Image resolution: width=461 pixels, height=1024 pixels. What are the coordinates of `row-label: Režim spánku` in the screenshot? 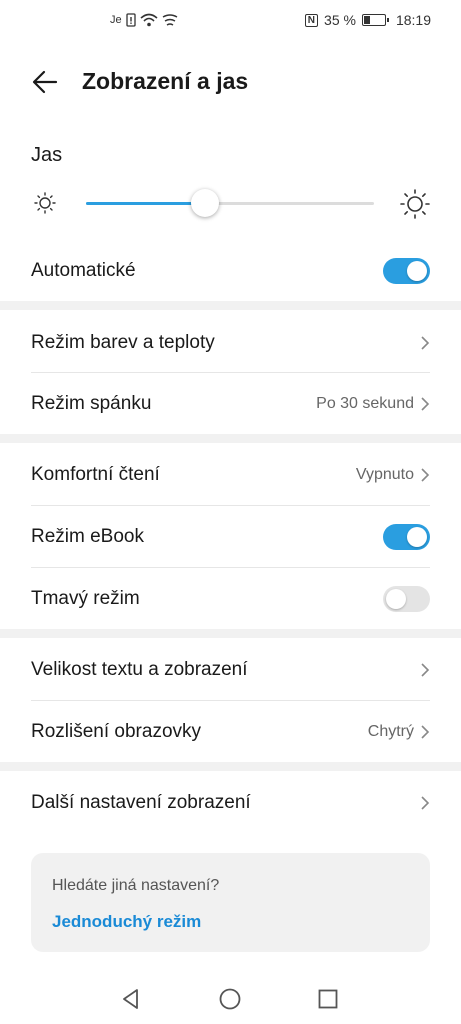 It's located at (91, 403).